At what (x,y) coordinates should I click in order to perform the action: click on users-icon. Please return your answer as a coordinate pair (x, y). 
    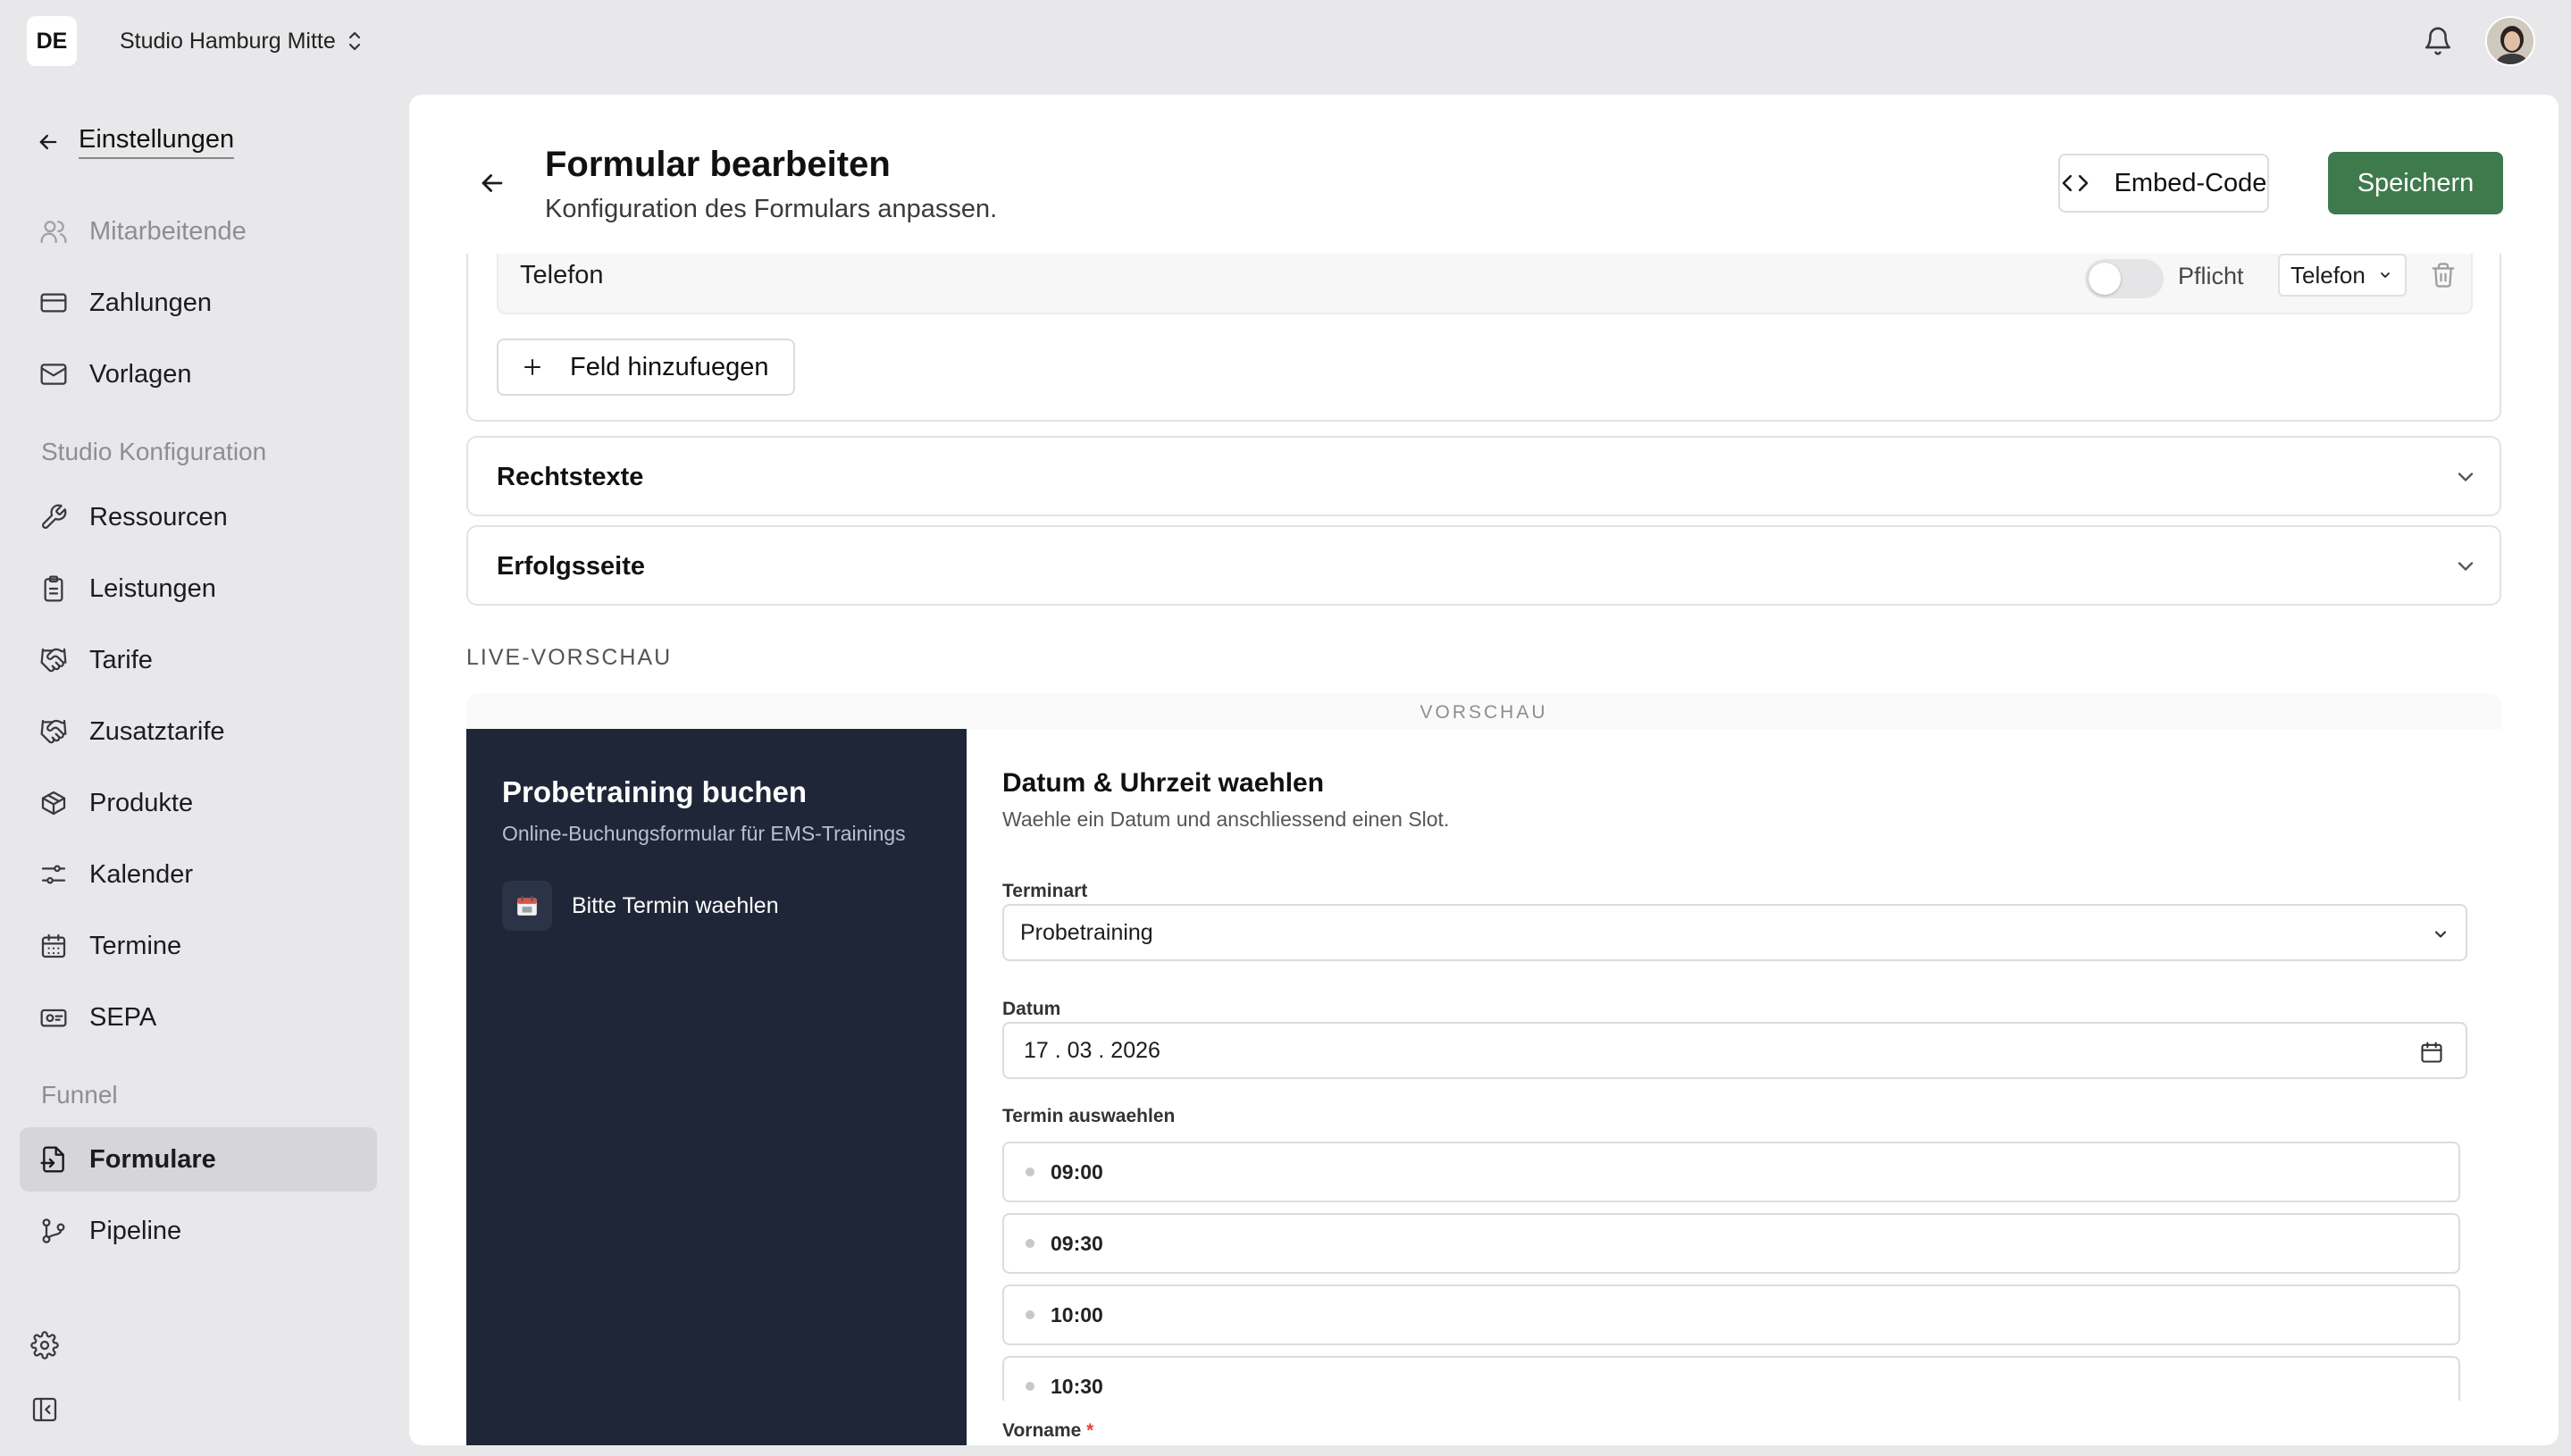
    Looking at the image, I should click on (53, 231).